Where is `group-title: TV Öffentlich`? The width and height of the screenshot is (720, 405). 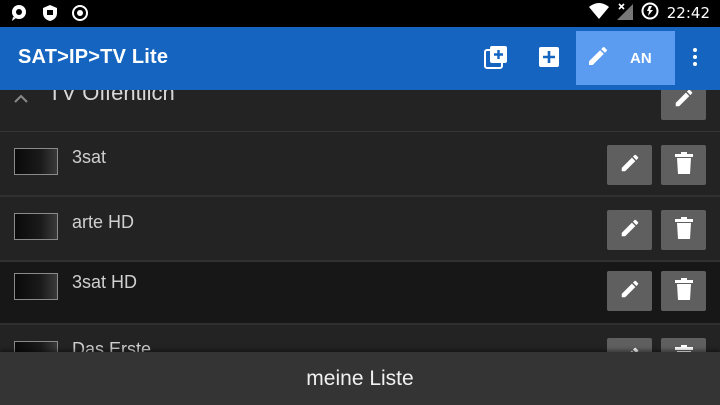 group-title: TV Öffentlich is located at coordinates (111, 97).